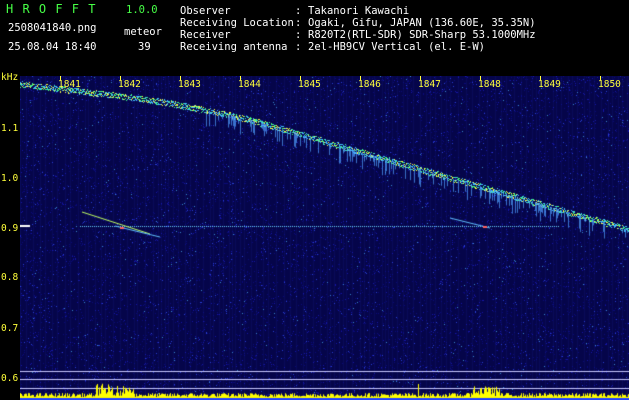  Describe the element at coordinates (10, 178) in the screenshot. I see `y-tick-label: 1.0` at that location.